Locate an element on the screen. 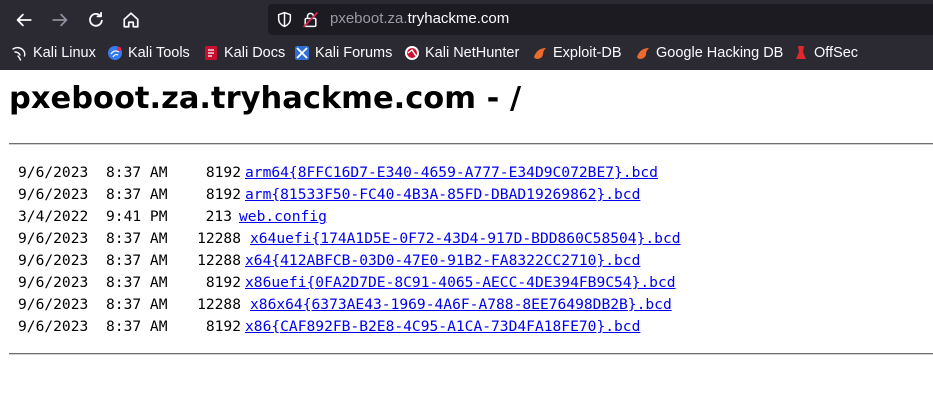 The height and width of the screenshot is (413, 933). bookmark-google-hacking-db: Google Hacking DB is located at coordinates (709, 53).